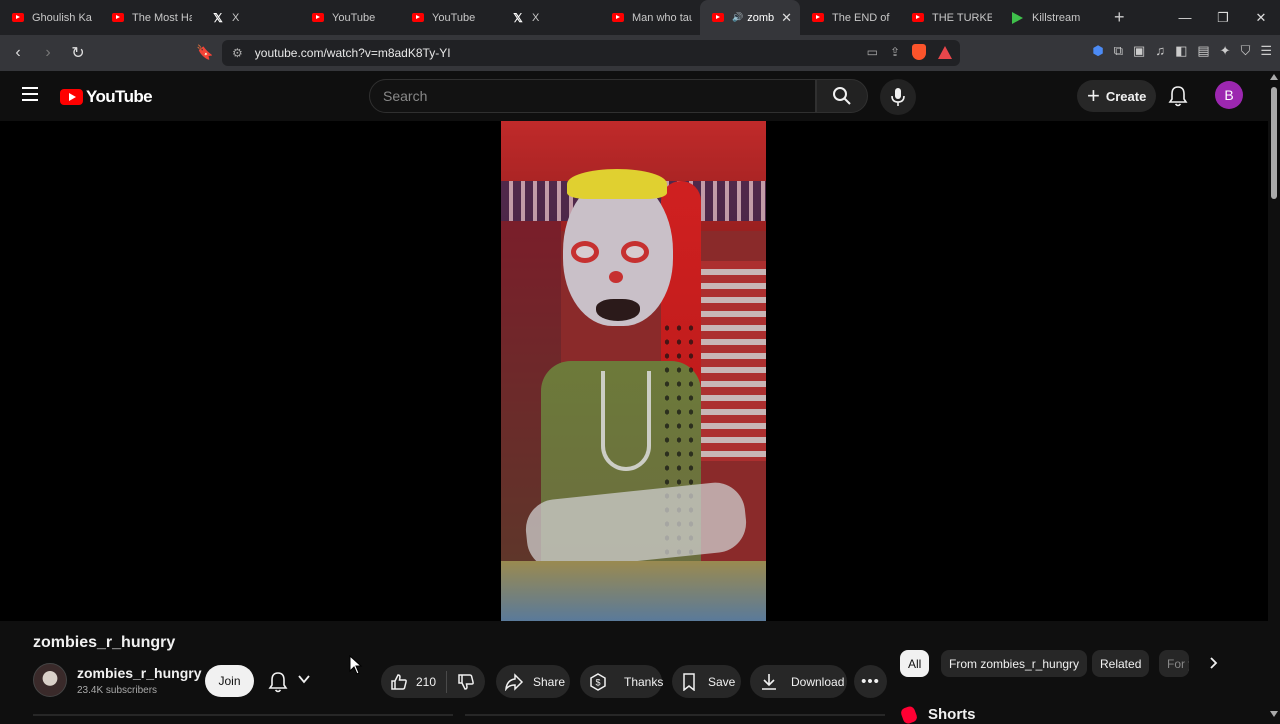 The height and width of the screenshot is (724, 1280). I want to click on download-icon, so click(769, 681).